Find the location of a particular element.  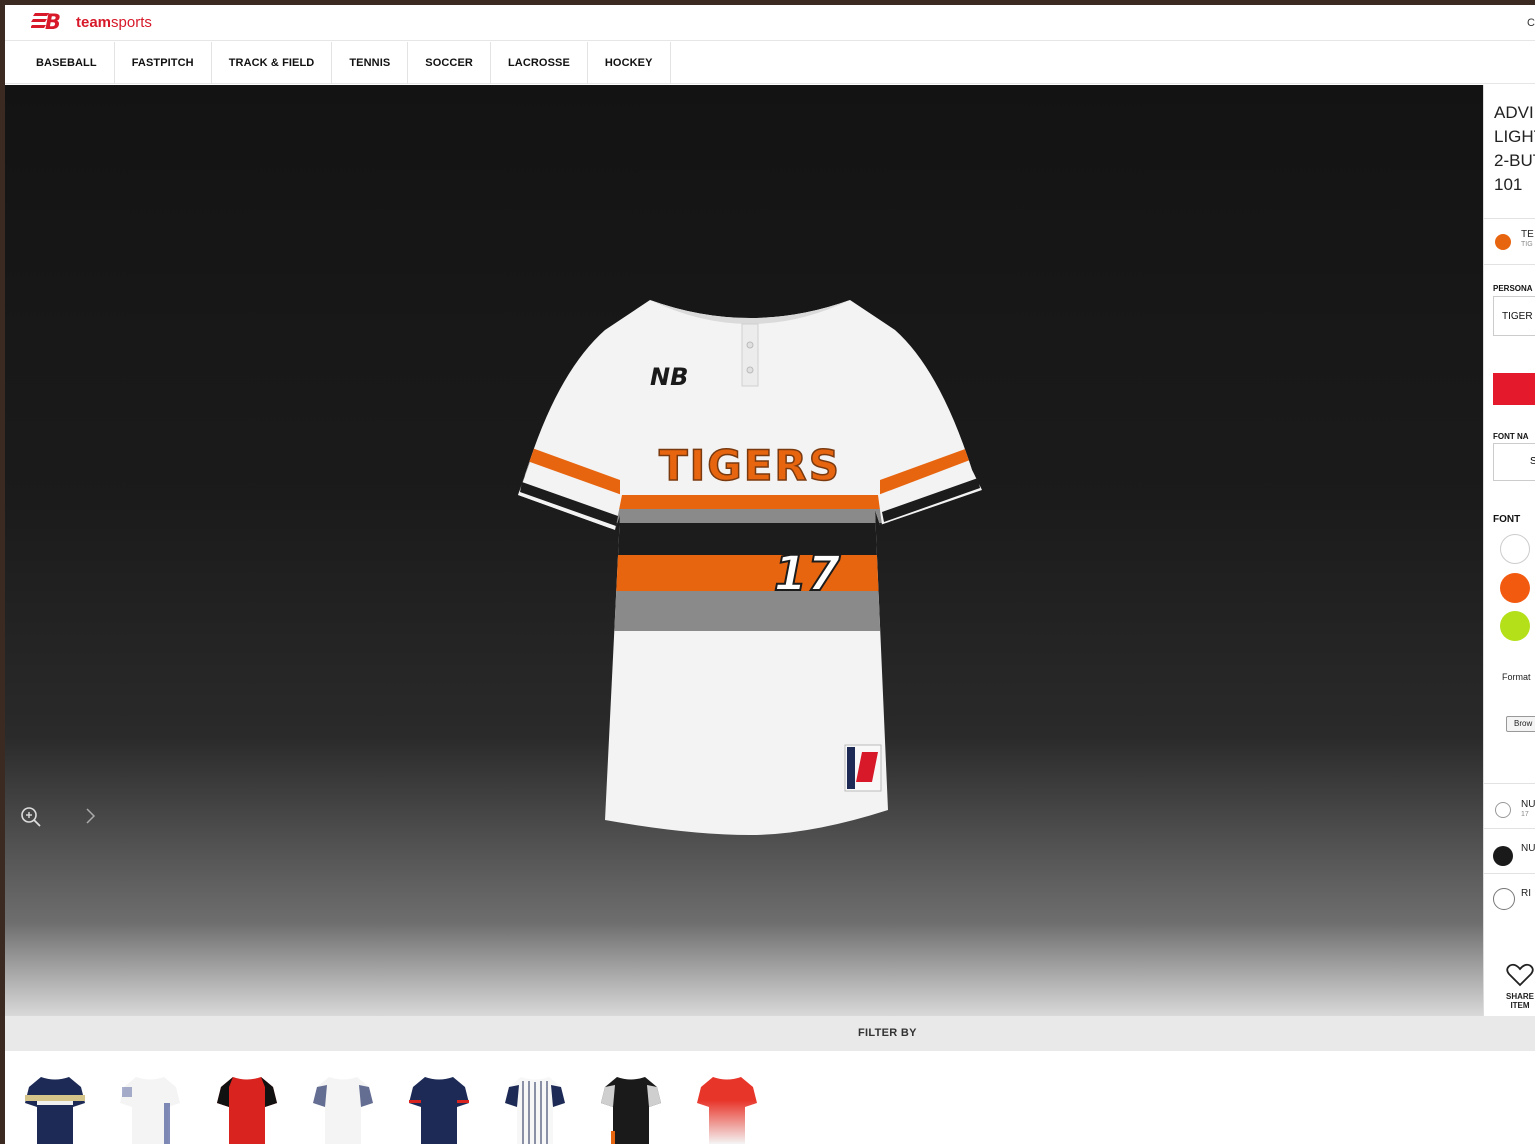

heart-icon is located at coordinates (1520, 975).